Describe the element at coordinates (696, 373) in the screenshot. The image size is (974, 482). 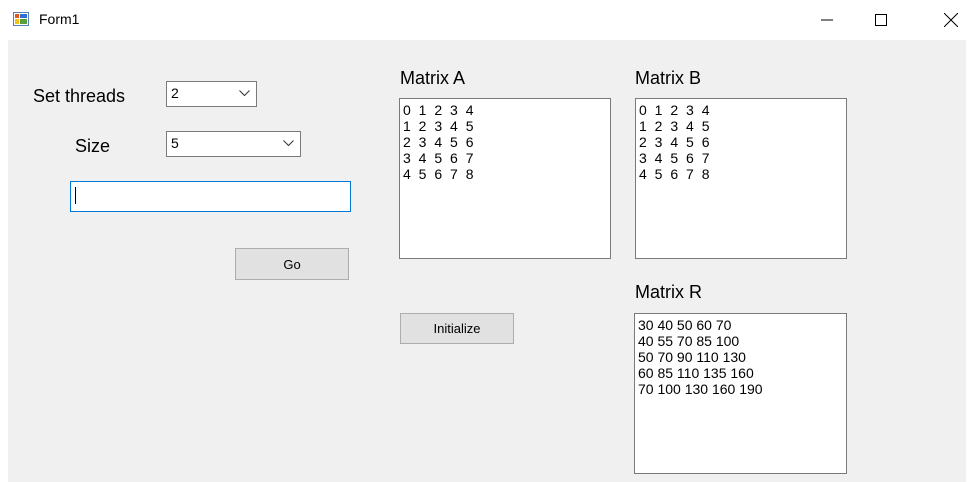
I see `matrix-r-line: 60 85 110 135 160` at that location.